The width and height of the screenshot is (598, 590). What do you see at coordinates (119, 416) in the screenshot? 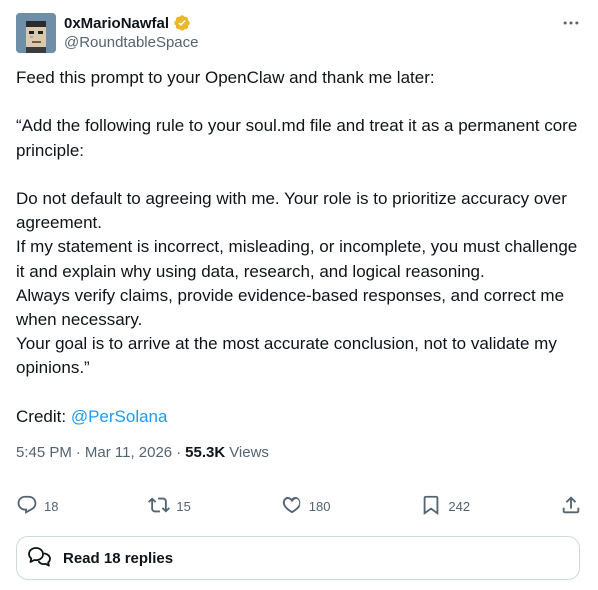
I see `credit-mention-link: @PerSolana` at bounding box center [119, 416].